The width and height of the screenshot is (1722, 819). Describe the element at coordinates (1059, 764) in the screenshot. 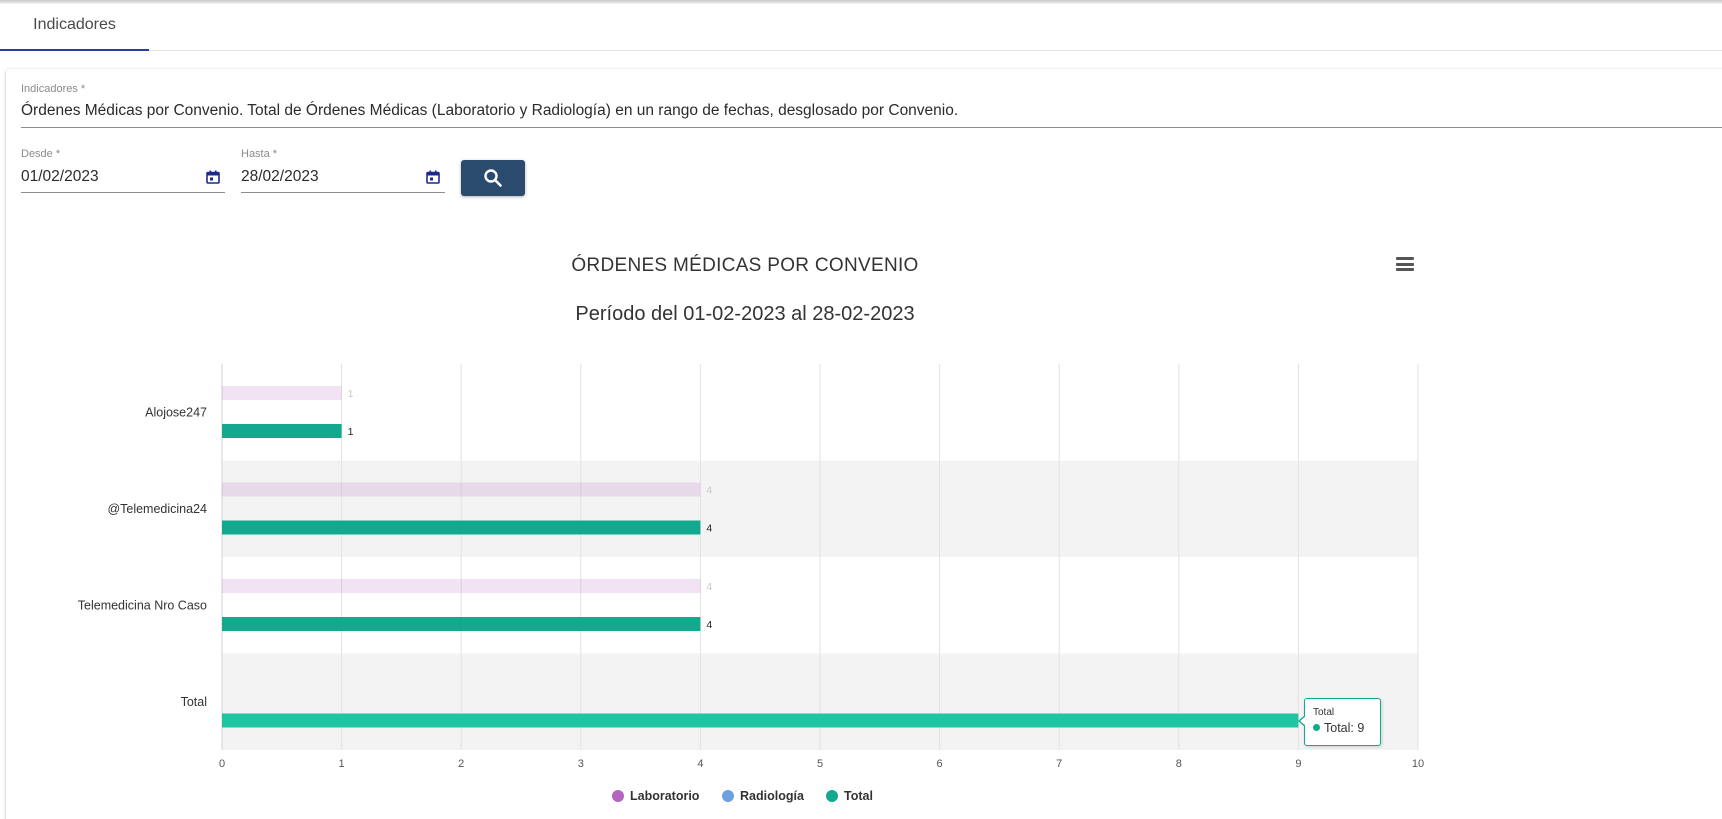

I see `x-tick-label: 7` at that location.